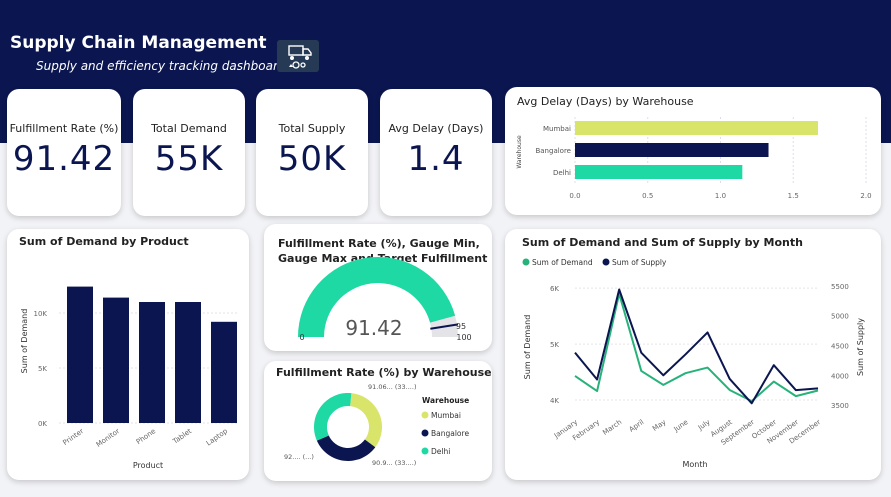 This screenshot has width=891, height=497. Describe the element at coordinates (392, 387) in the screenshot. I see `data-label: 91.06... (33....)` at that location.